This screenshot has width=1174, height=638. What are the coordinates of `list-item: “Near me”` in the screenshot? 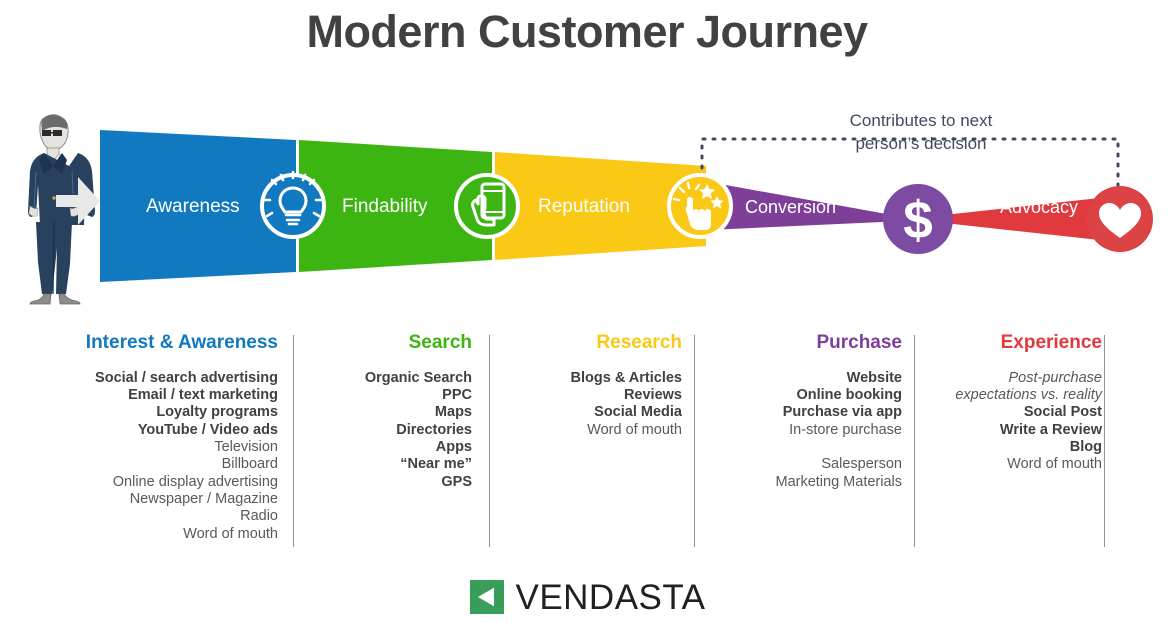 It's located at (436, 464).